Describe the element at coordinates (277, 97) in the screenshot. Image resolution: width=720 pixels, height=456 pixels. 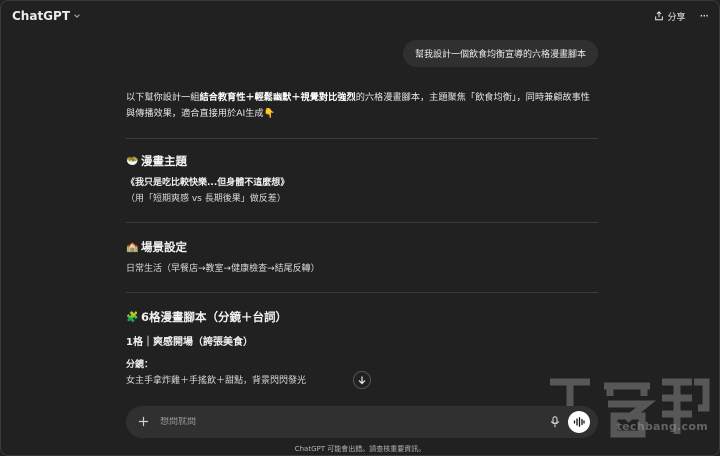
I see `intro-bold-text: 結合教育性＋輕鬆幽默＋視覺對比強烈` at that location.